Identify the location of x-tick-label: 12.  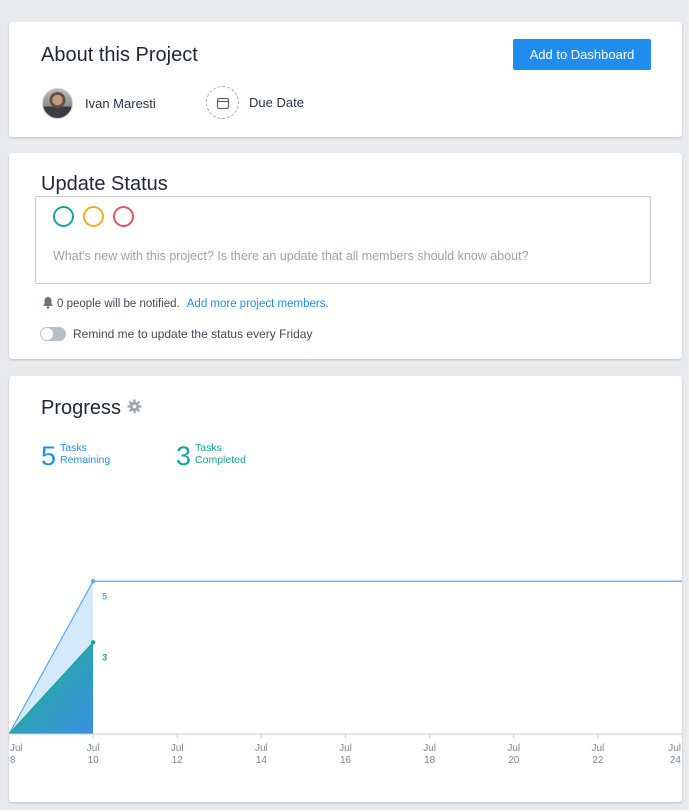
(178, 760).